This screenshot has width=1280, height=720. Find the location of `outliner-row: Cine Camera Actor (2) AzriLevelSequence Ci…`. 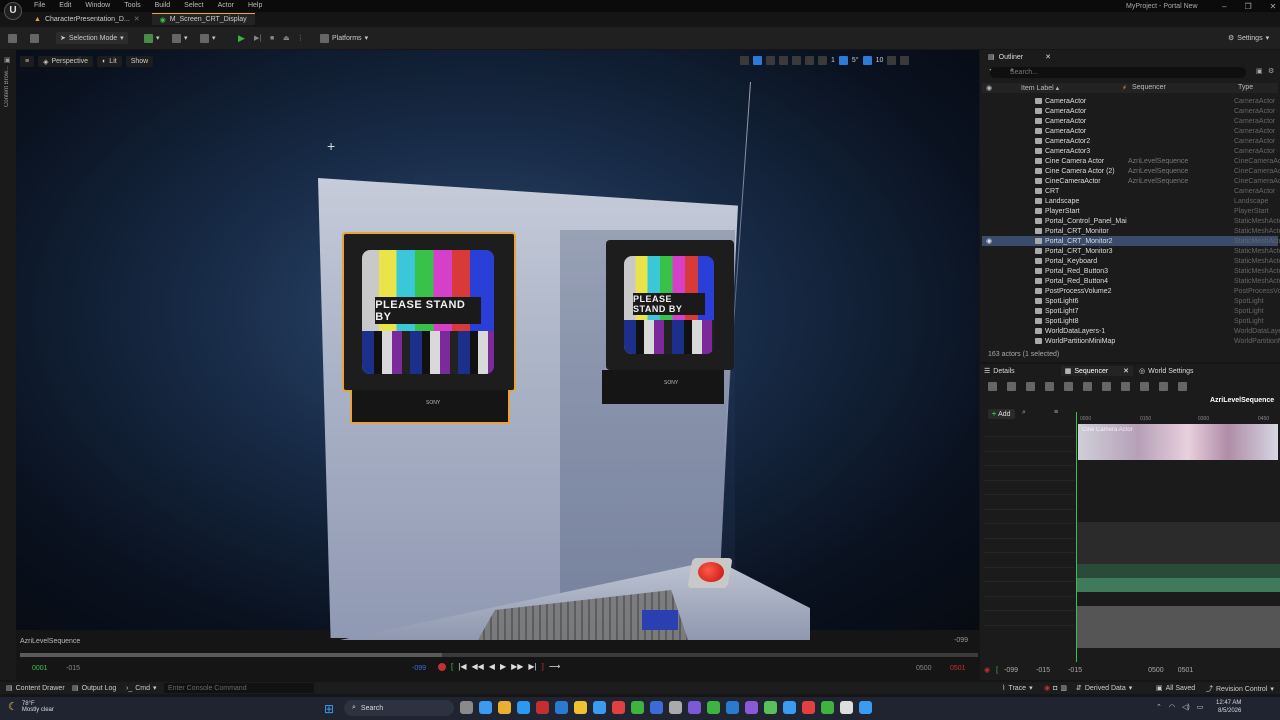

outliner-row: Cine Camera Actor (2) AzriLevelSequence Ci… is located at coordinates (1131, 171).